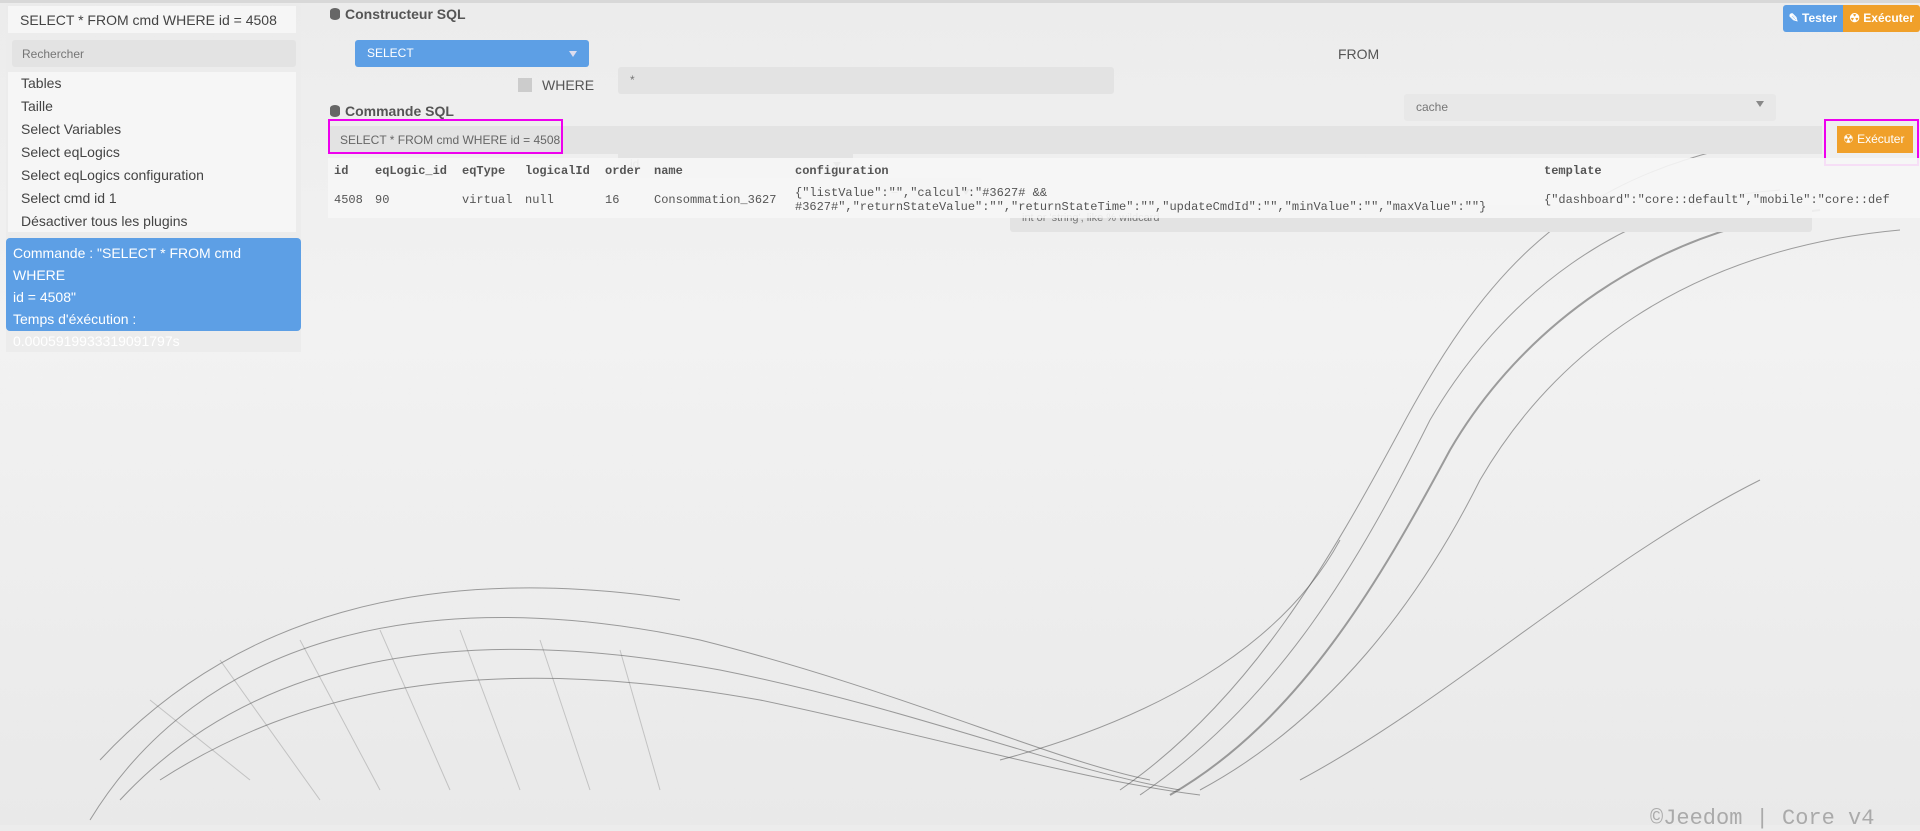  I want to click on highlight-box, so click(445, 136).